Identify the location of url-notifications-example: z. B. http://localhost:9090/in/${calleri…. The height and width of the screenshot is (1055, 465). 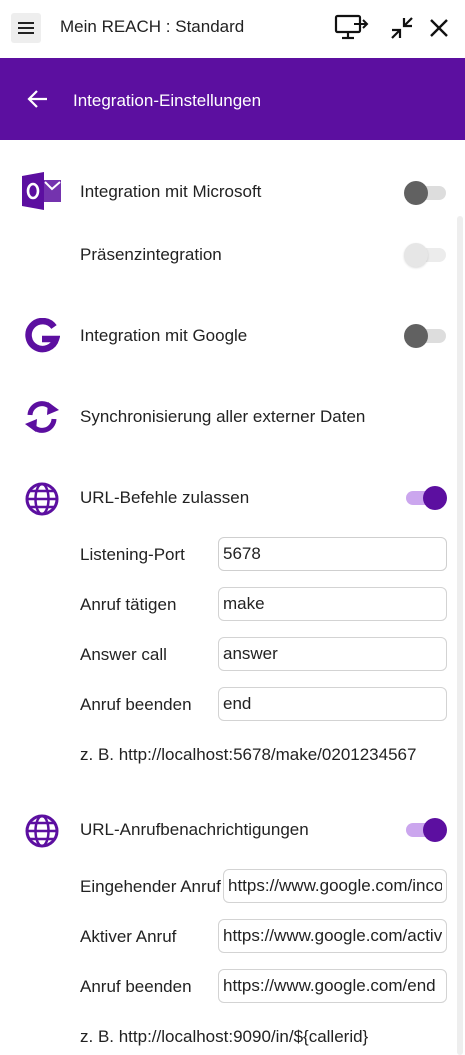
(224, 1036).